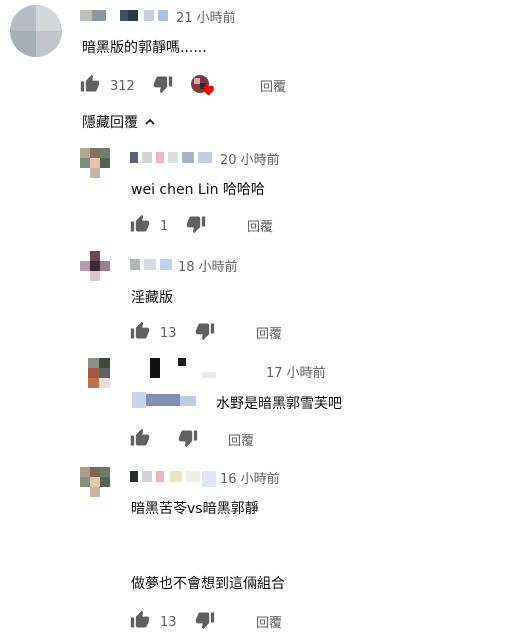 The height and width of the screenshot is (638, 524). I want to click on reply-text-line: 暗黑苦苓vs暗黑郭靜, so click(195, 509).